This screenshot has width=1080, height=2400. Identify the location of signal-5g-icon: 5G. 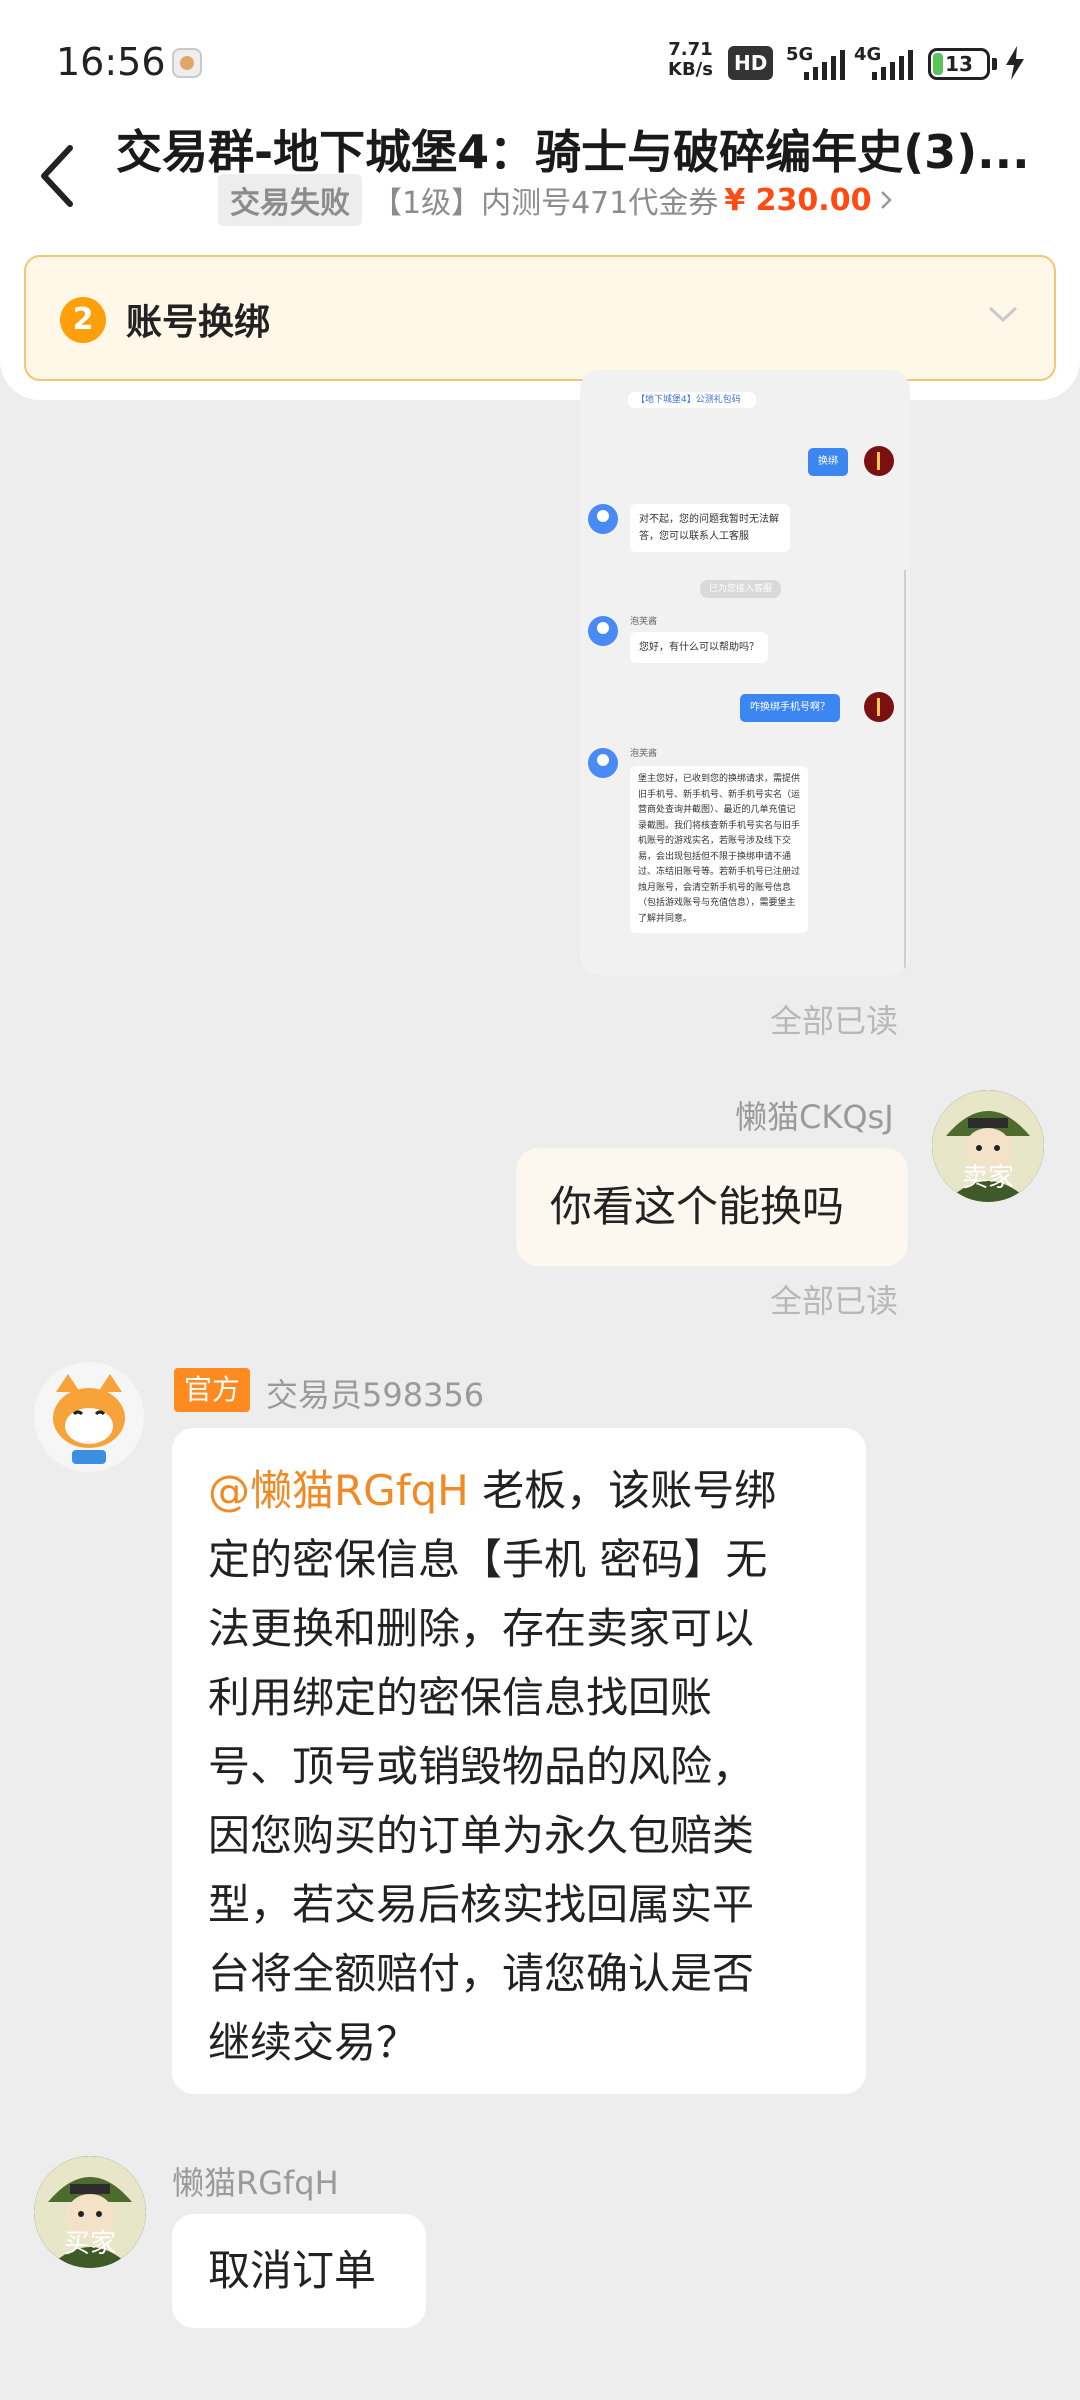
(816, 62).